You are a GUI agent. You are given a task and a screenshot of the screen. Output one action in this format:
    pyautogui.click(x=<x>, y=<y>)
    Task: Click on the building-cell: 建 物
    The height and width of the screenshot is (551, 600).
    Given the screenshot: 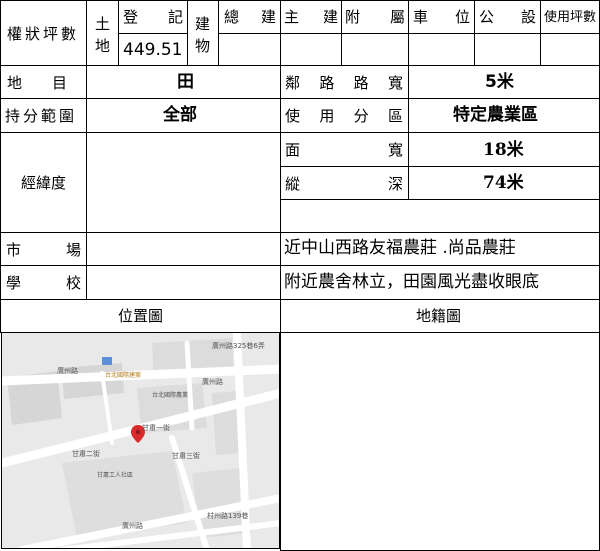 What is the action you would take?
    pyautogui.click(x=203, y=33)
    